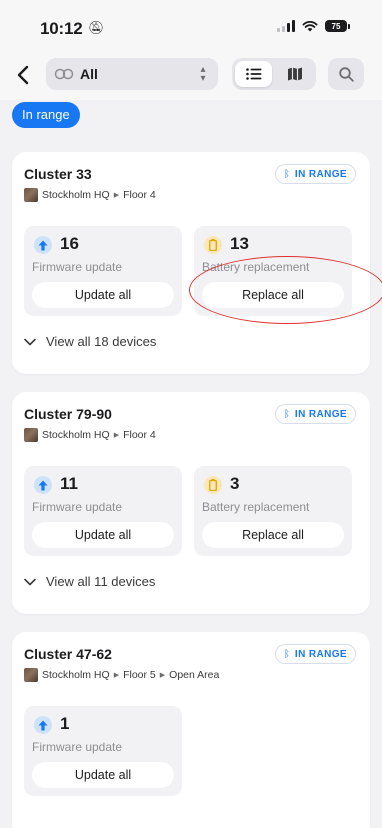 This screenshot has width=382, height=828. I want to click on battery-level: 75, so click(336, 26).